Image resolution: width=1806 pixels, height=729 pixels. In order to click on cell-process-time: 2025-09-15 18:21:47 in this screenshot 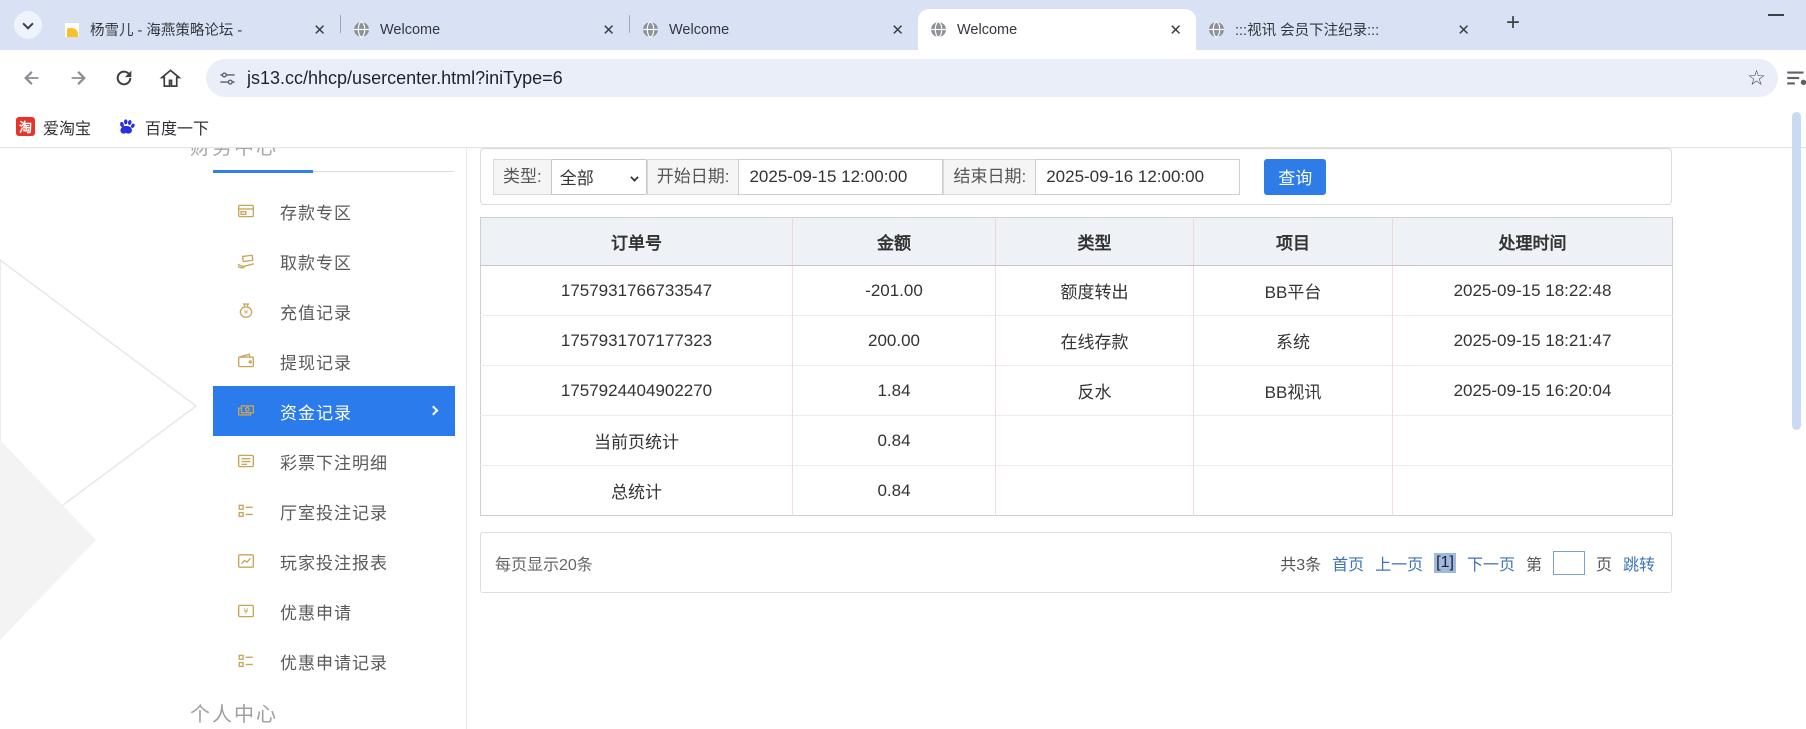, I will do `click(1532, 340)`.